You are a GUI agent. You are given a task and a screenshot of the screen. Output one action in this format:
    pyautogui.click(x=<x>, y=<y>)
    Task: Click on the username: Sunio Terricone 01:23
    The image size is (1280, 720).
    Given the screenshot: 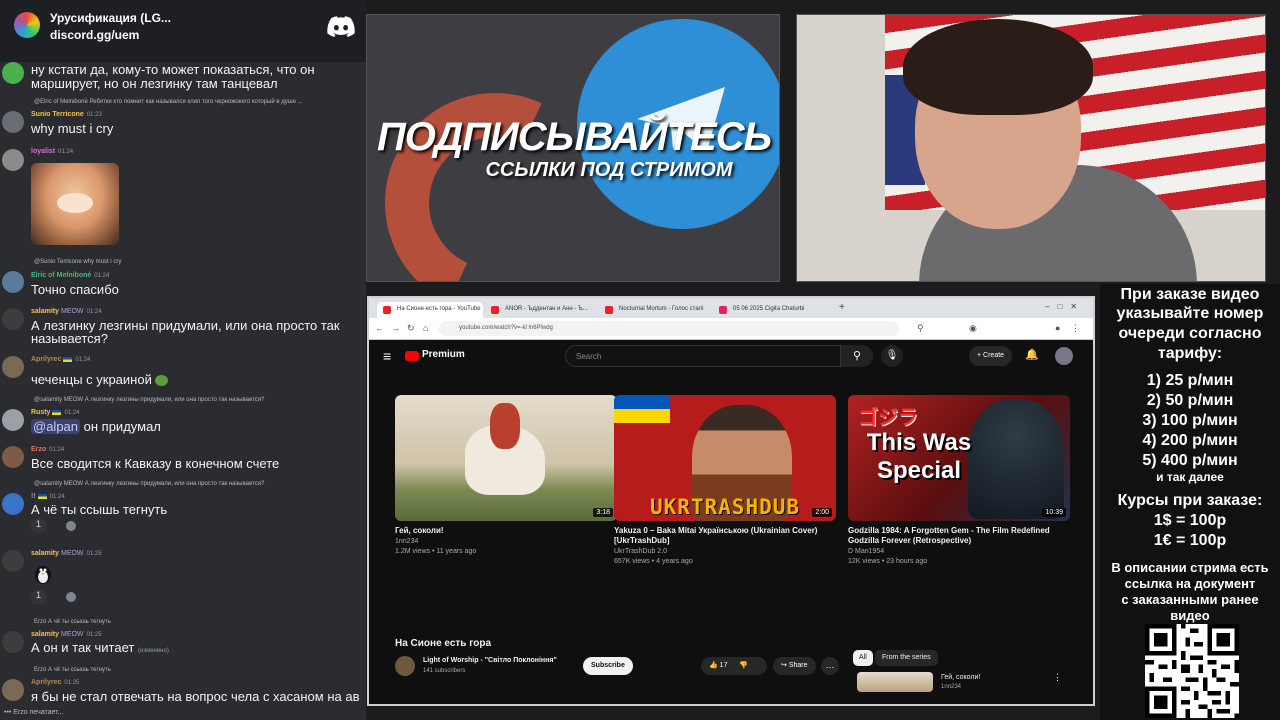 What is the action you would take?
    pyautogui.click(x=66, y=114)
    